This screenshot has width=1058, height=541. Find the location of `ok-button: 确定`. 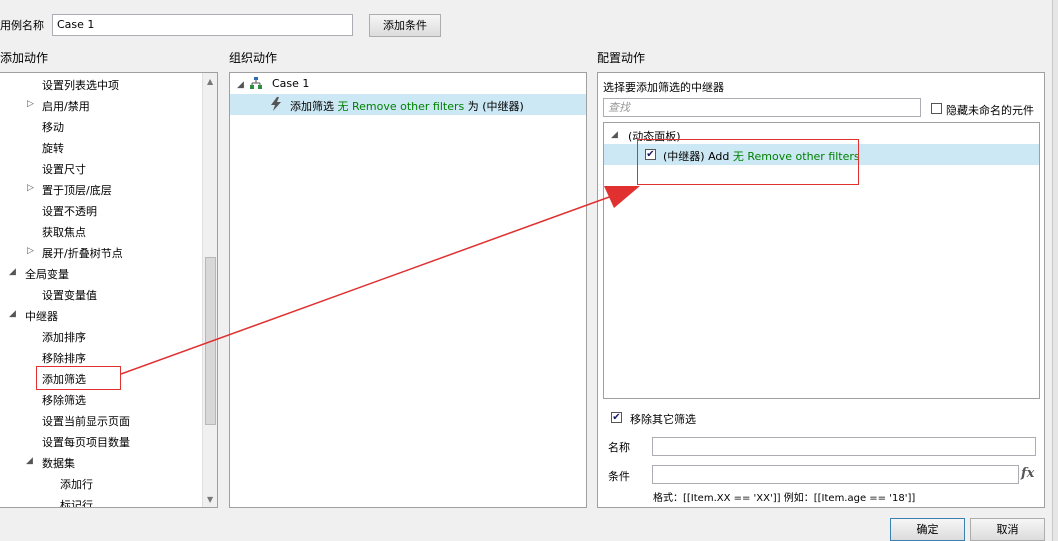

ok-button: 确定 is located at coordinates (927, 529).